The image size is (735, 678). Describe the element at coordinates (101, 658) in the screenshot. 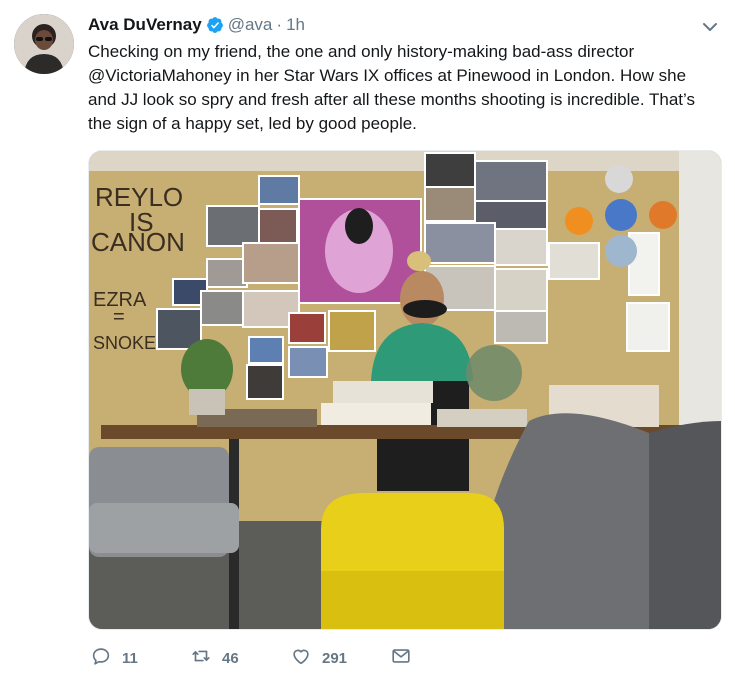

I see `reply-icon` at that location.